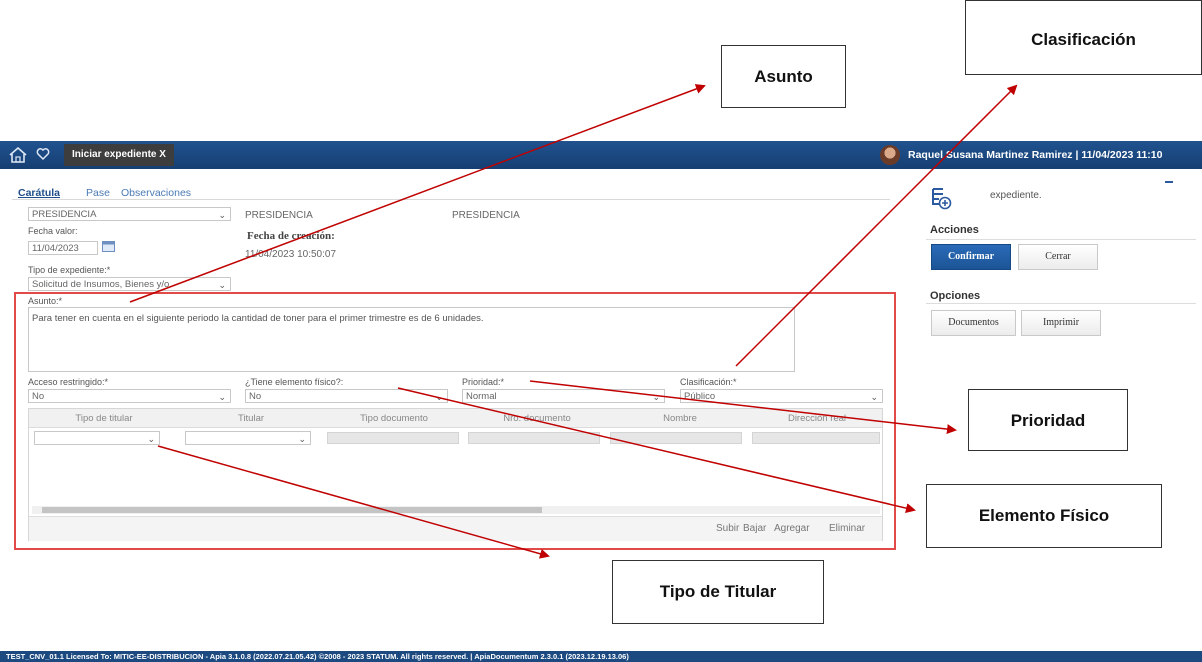 This screenshot has height=662, width=1202. I want to click on arrow-clasificacion, so click(876, 225).